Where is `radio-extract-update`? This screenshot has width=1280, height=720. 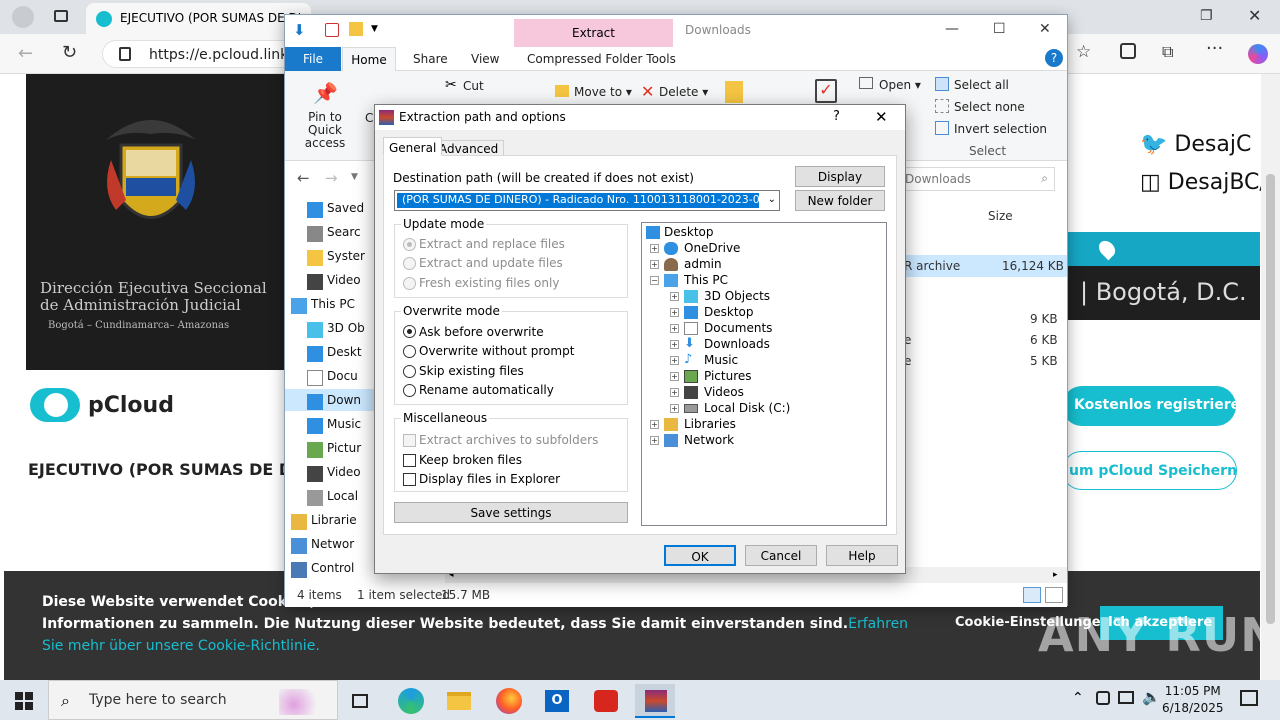 radio-extract-update is located at coordinates (409, 263).